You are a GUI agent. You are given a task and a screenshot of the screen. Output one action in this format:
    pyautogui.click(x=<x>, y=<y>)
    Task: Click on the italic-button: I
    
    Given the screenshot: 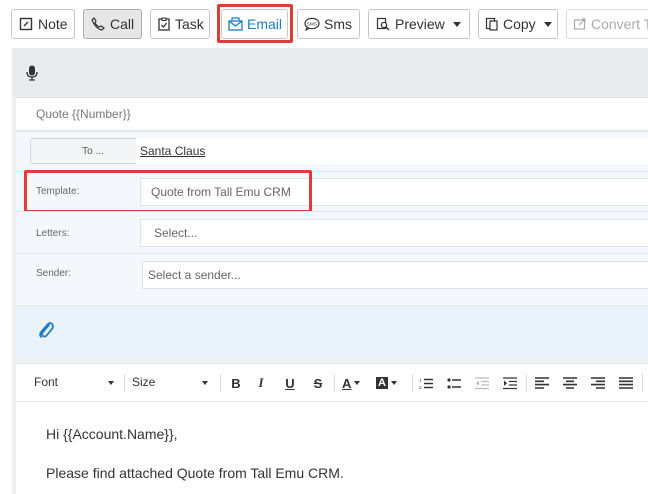 What is the action you would take?
    pyautogui.click(x=261, y=383)
    